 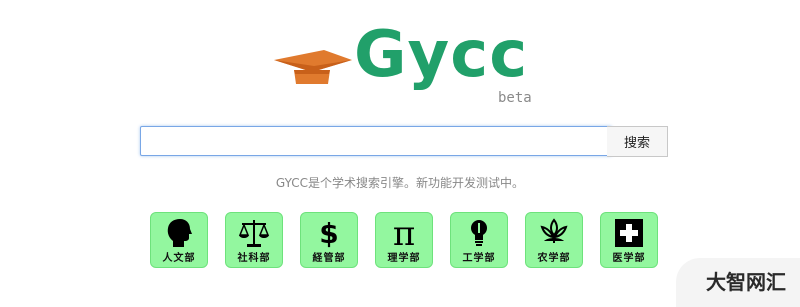 I want to click on svg-text: π, so click(x=404, y=233).